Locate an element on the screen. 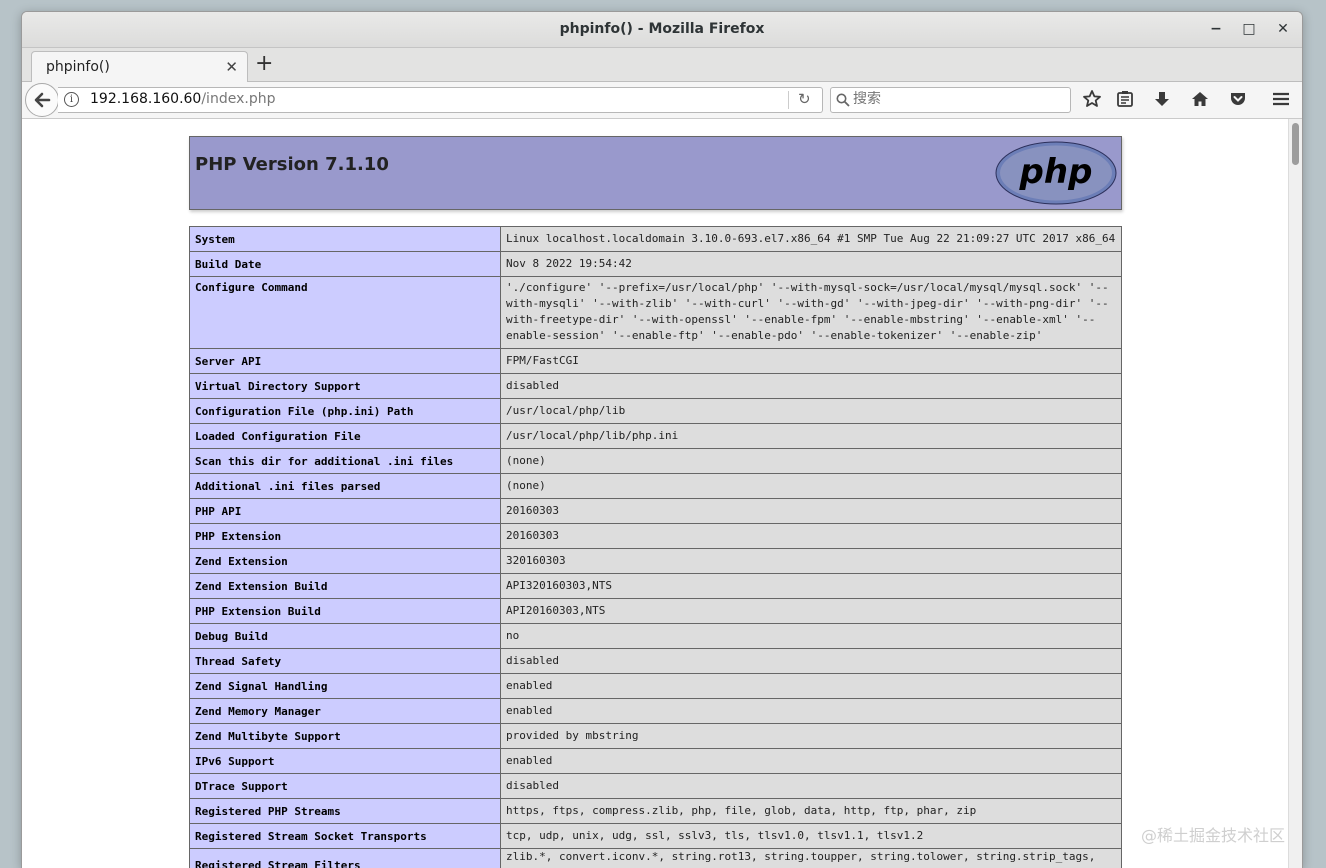 This screenshot has height=868, width=1326. row-value: API20160303,NTS is located at coordinates (811, 611).